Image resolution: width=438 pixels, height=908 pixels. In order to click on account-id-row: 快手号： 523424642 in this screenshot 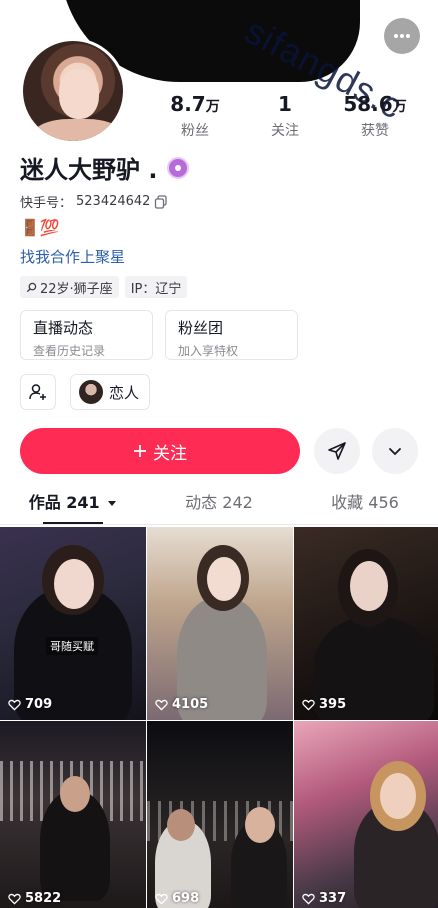, I will do `click(94, 201)`.